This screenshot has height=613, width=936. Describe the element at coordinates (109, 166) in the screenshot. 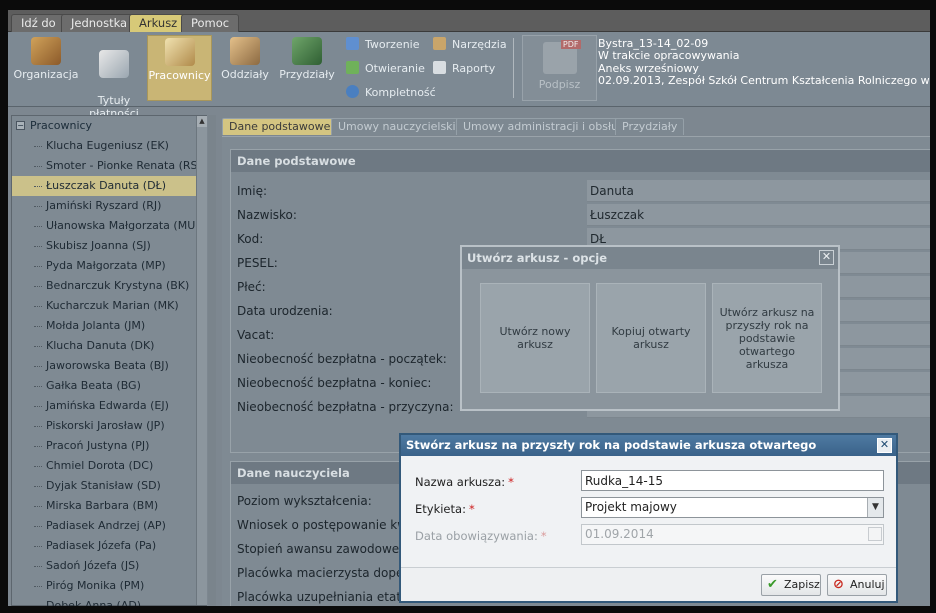

I see `tree-item-employee: Smoter - Pionke Renata (RS)` at that location.